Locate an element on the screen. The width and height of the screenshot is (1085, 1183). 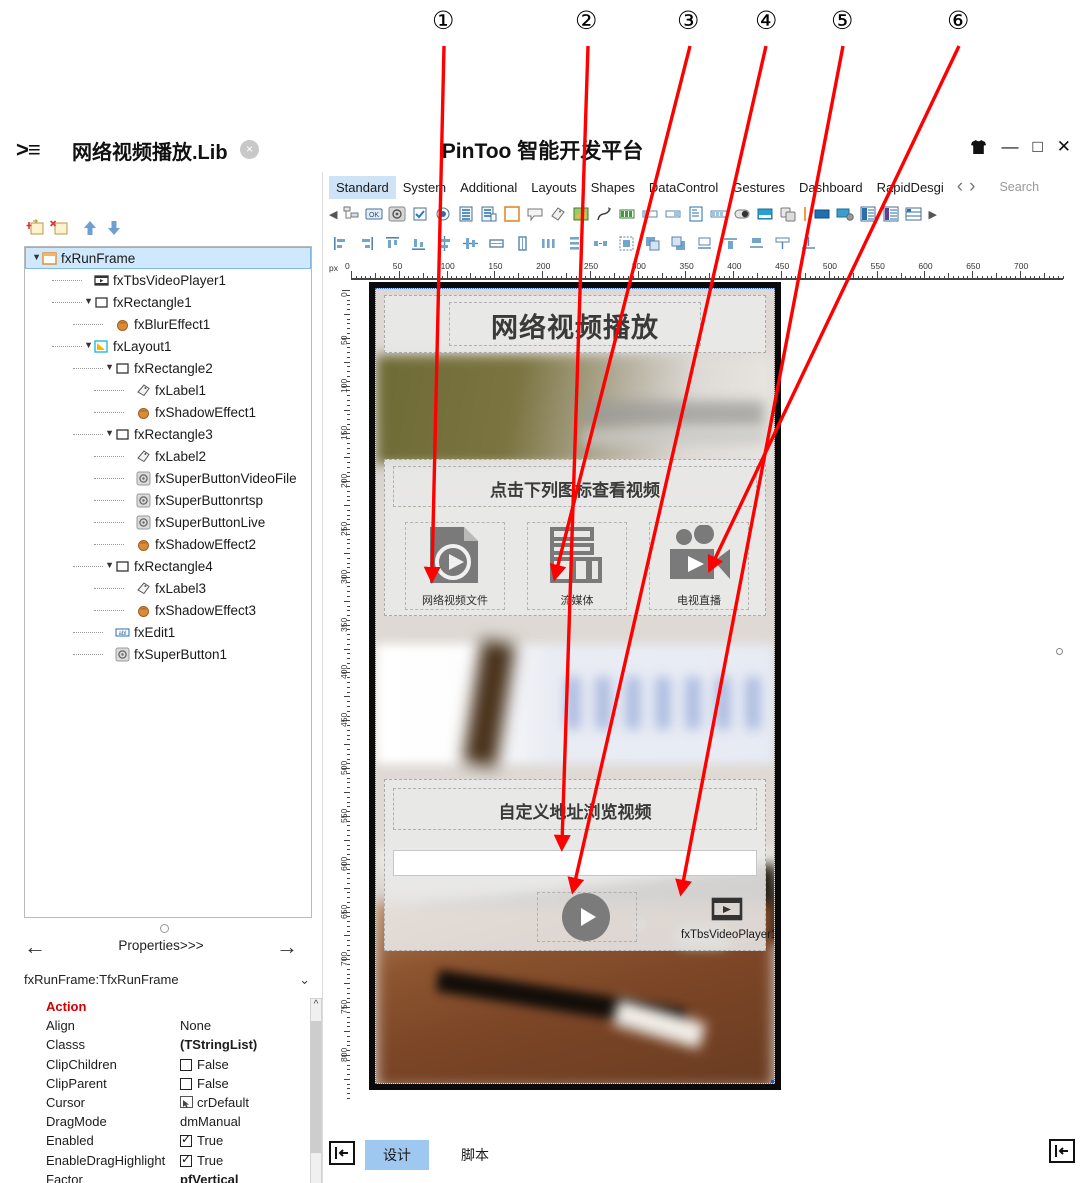
palette-search-input: Search is located at coordinates (1019, 187).